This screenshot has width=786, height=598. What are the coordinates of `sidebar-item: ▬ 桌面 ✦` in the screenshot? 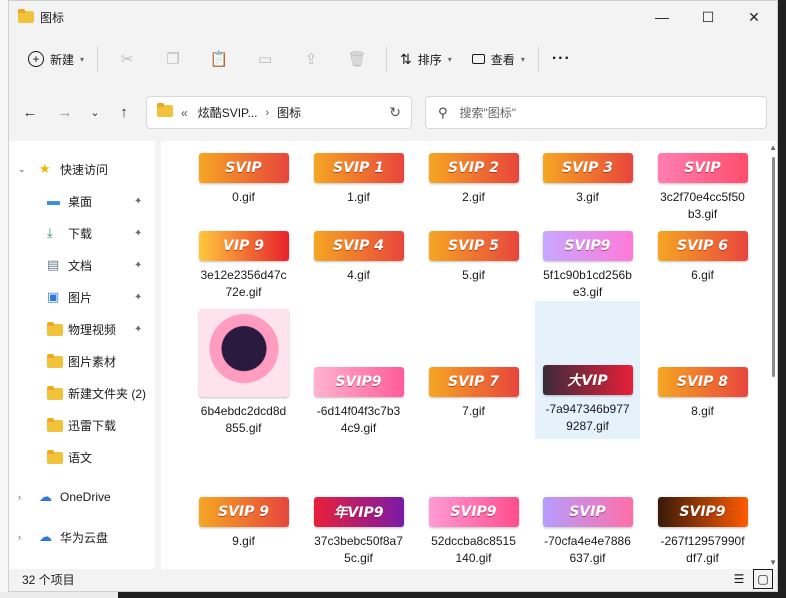 It's located at (82, 201).